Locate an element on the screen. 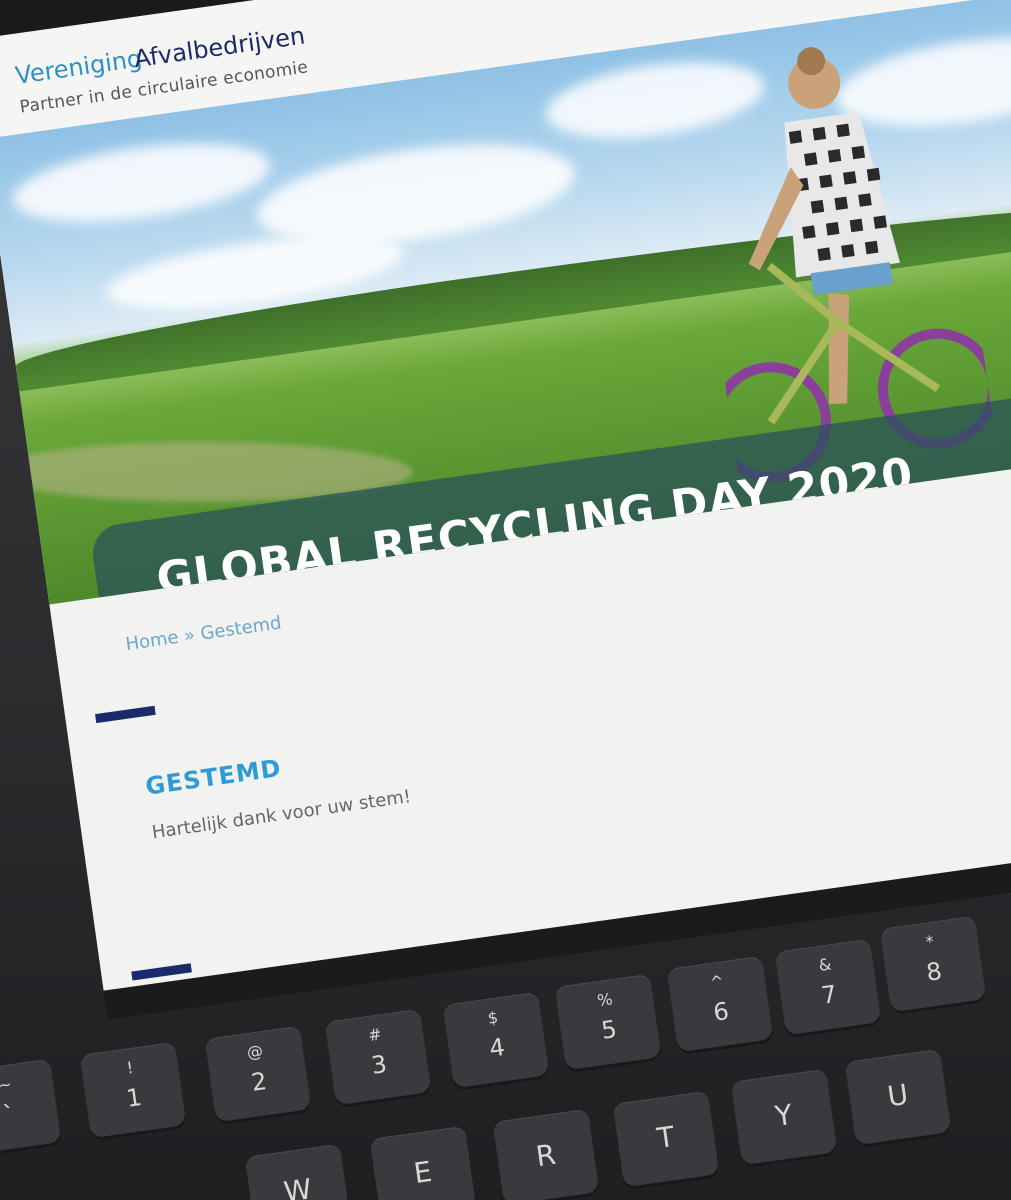 This screenshot has height=1200, width=1011. key-3: #3 is located at coordinates (378, 1057).